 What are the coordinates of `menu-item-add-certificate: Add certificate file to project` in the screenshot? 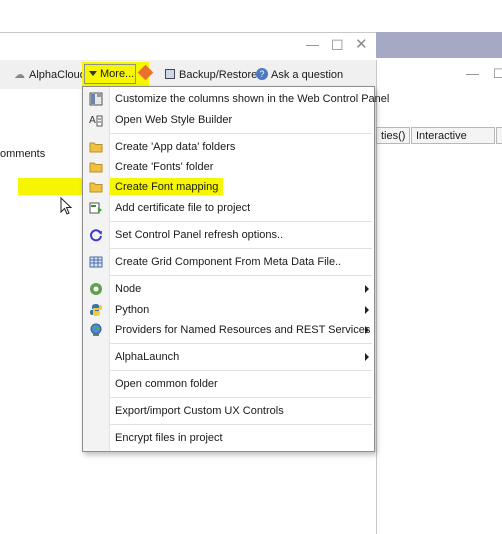 It's located at (228, 208).